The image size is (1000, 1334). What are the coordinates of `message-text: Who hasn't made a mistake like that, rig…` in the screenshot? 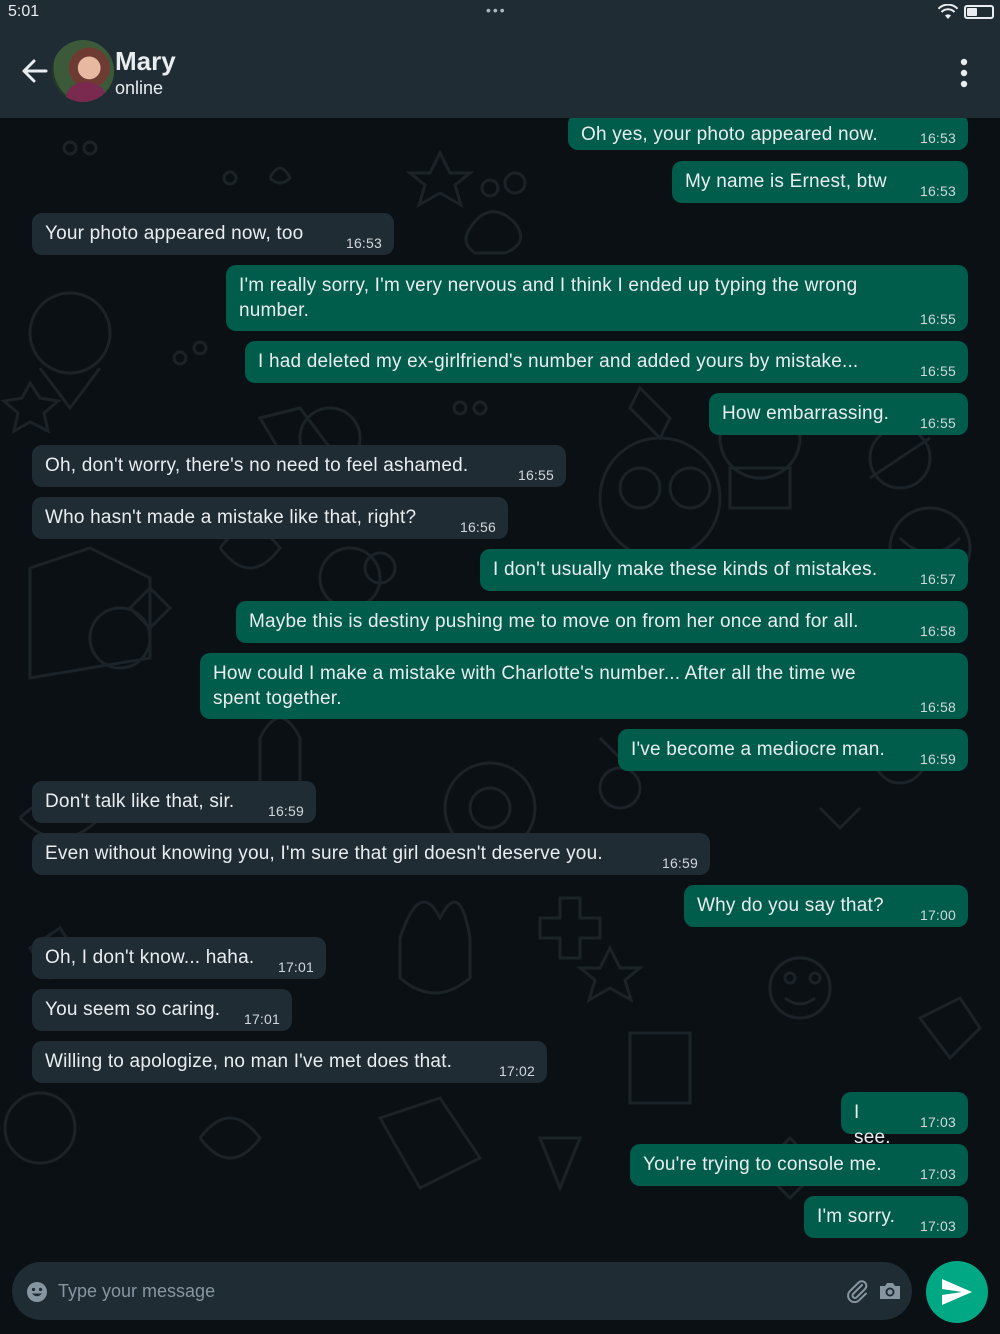 It's located at (231, 517).